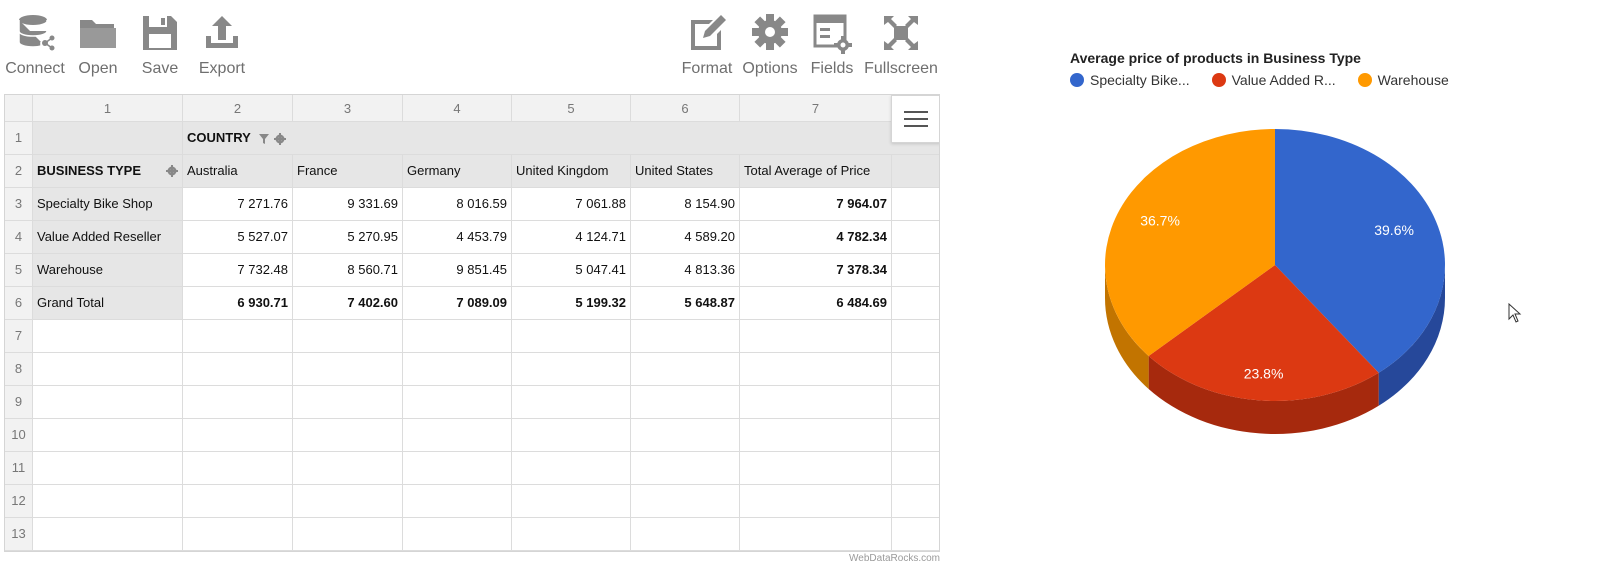 The width and height of the screenshot is (1609, 581). What do you see at coordinates (222, 49) in the screenshot?
I see `export-button: Export` at bounding box center [222, 49].